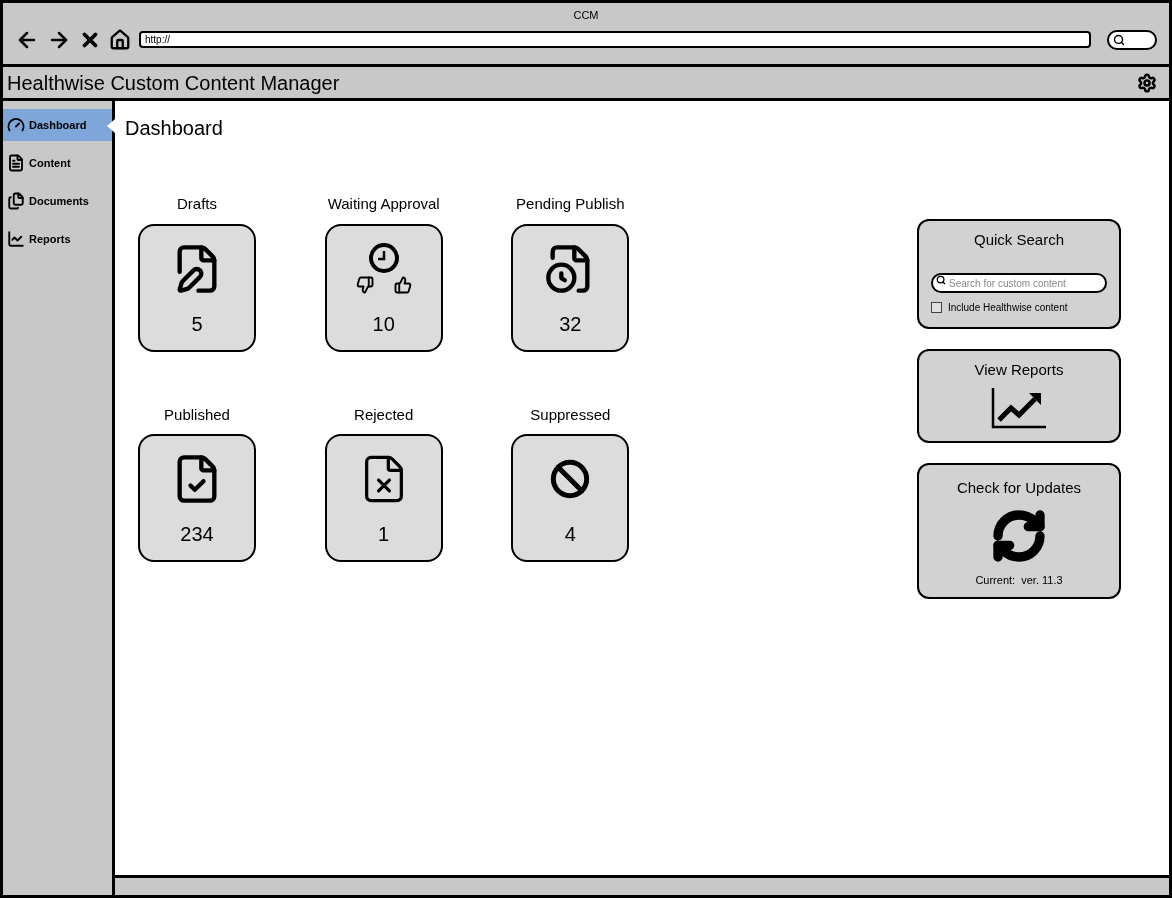 Image resolution: width=1172 pixels, height=898 pixels. I want to click on document-icon, so click(16, 163).